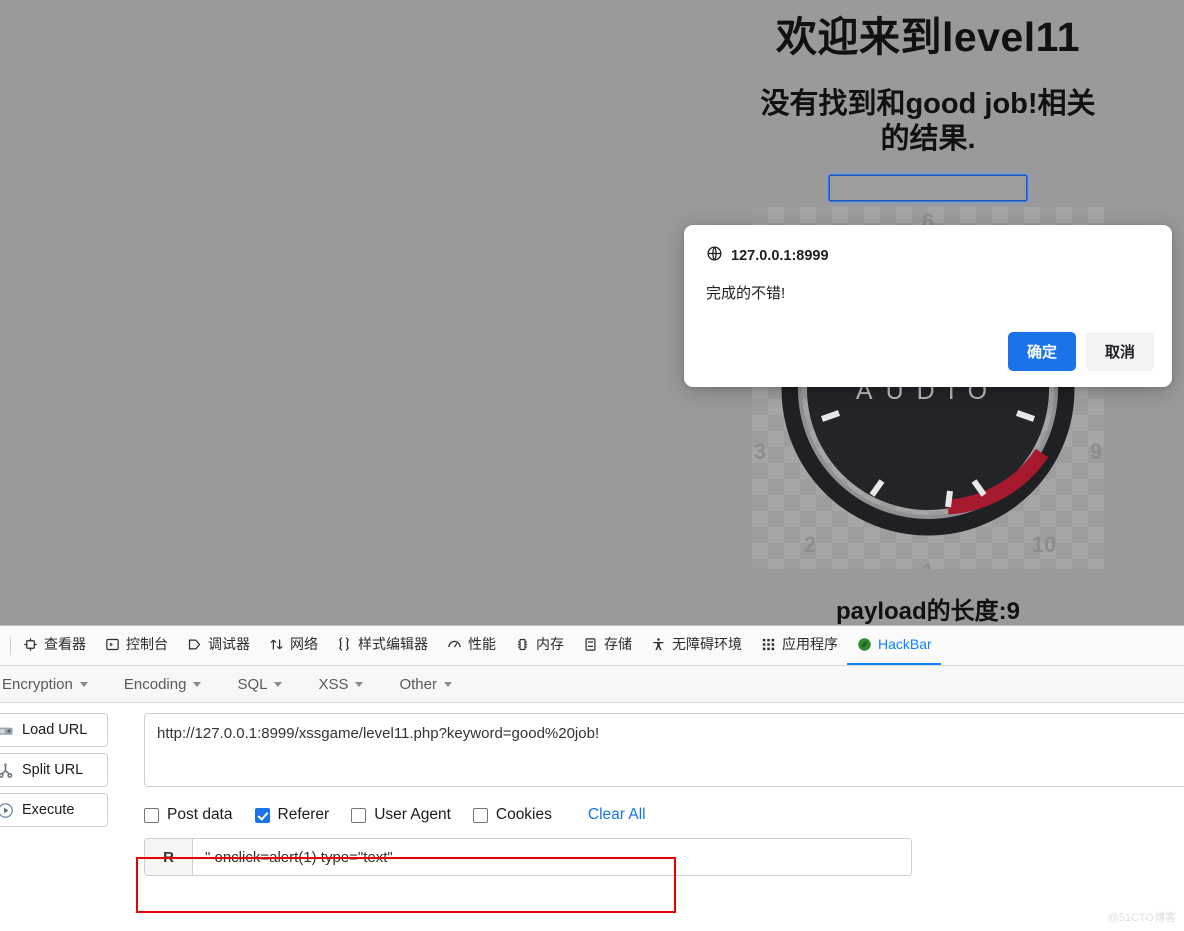  What do you see at coordinates (304, 644) in the screenshot?
I see `tab-label: 网络` at bounding box center [304, 644].